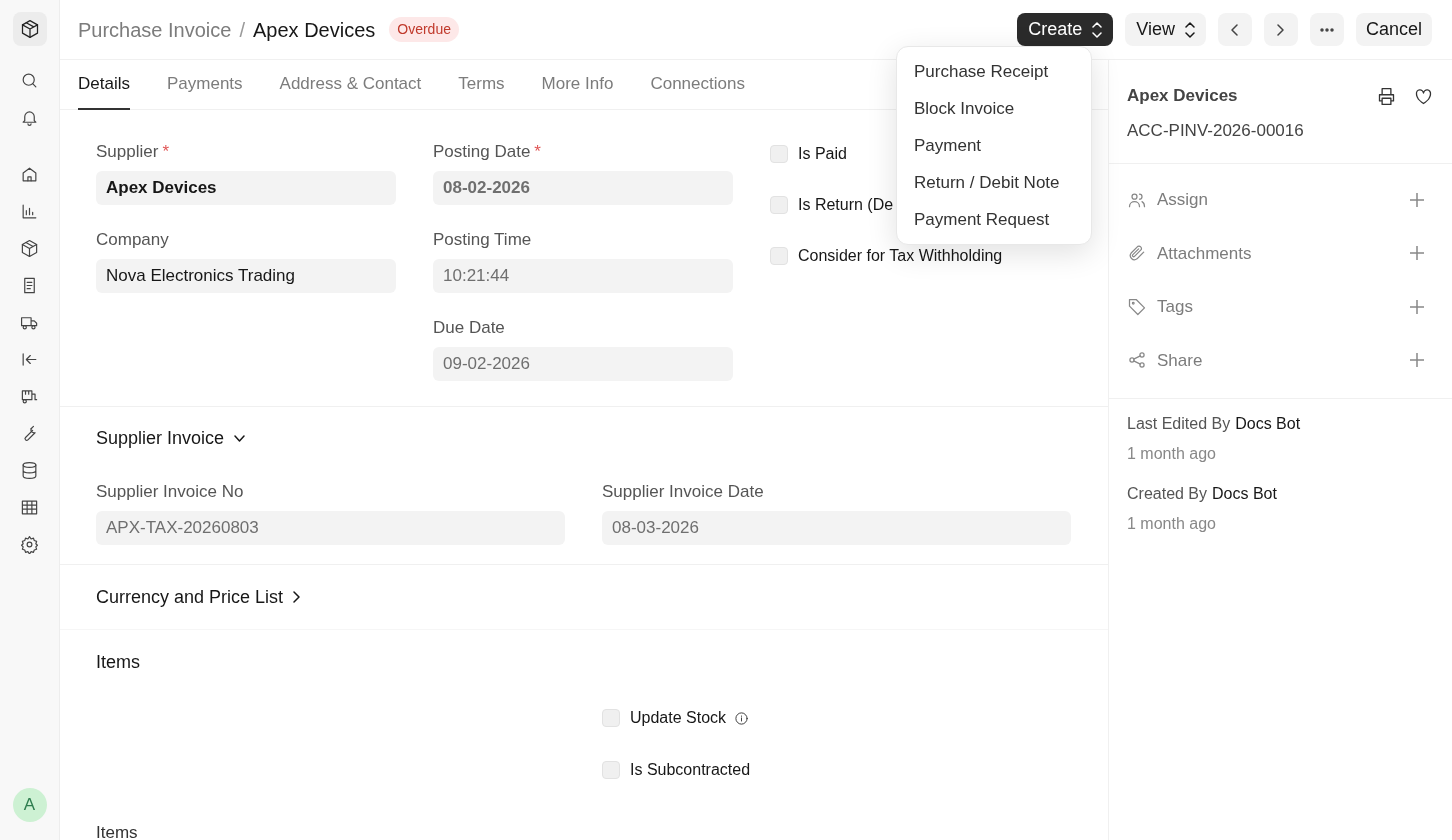 The width and height of the screenshot is (1452, 840). I want to click on more-button, so click(1326, 29).